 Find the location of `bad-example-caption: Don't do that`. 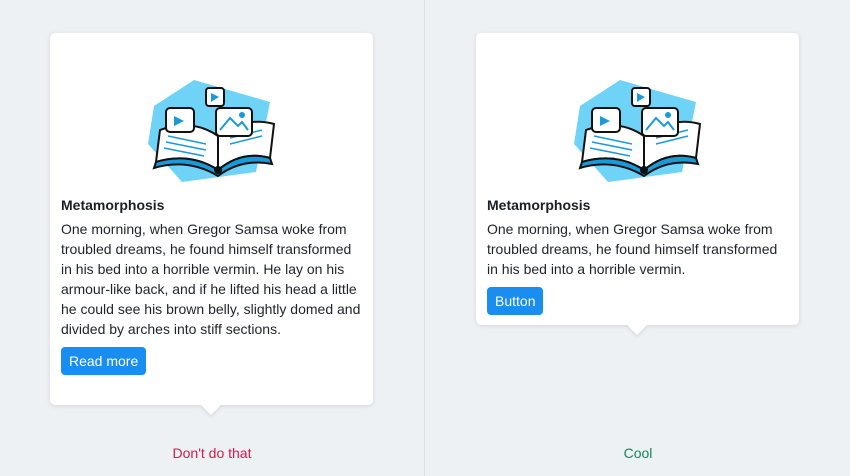

bad-example-caption: Don't do that is located at coordinates (212, 453).